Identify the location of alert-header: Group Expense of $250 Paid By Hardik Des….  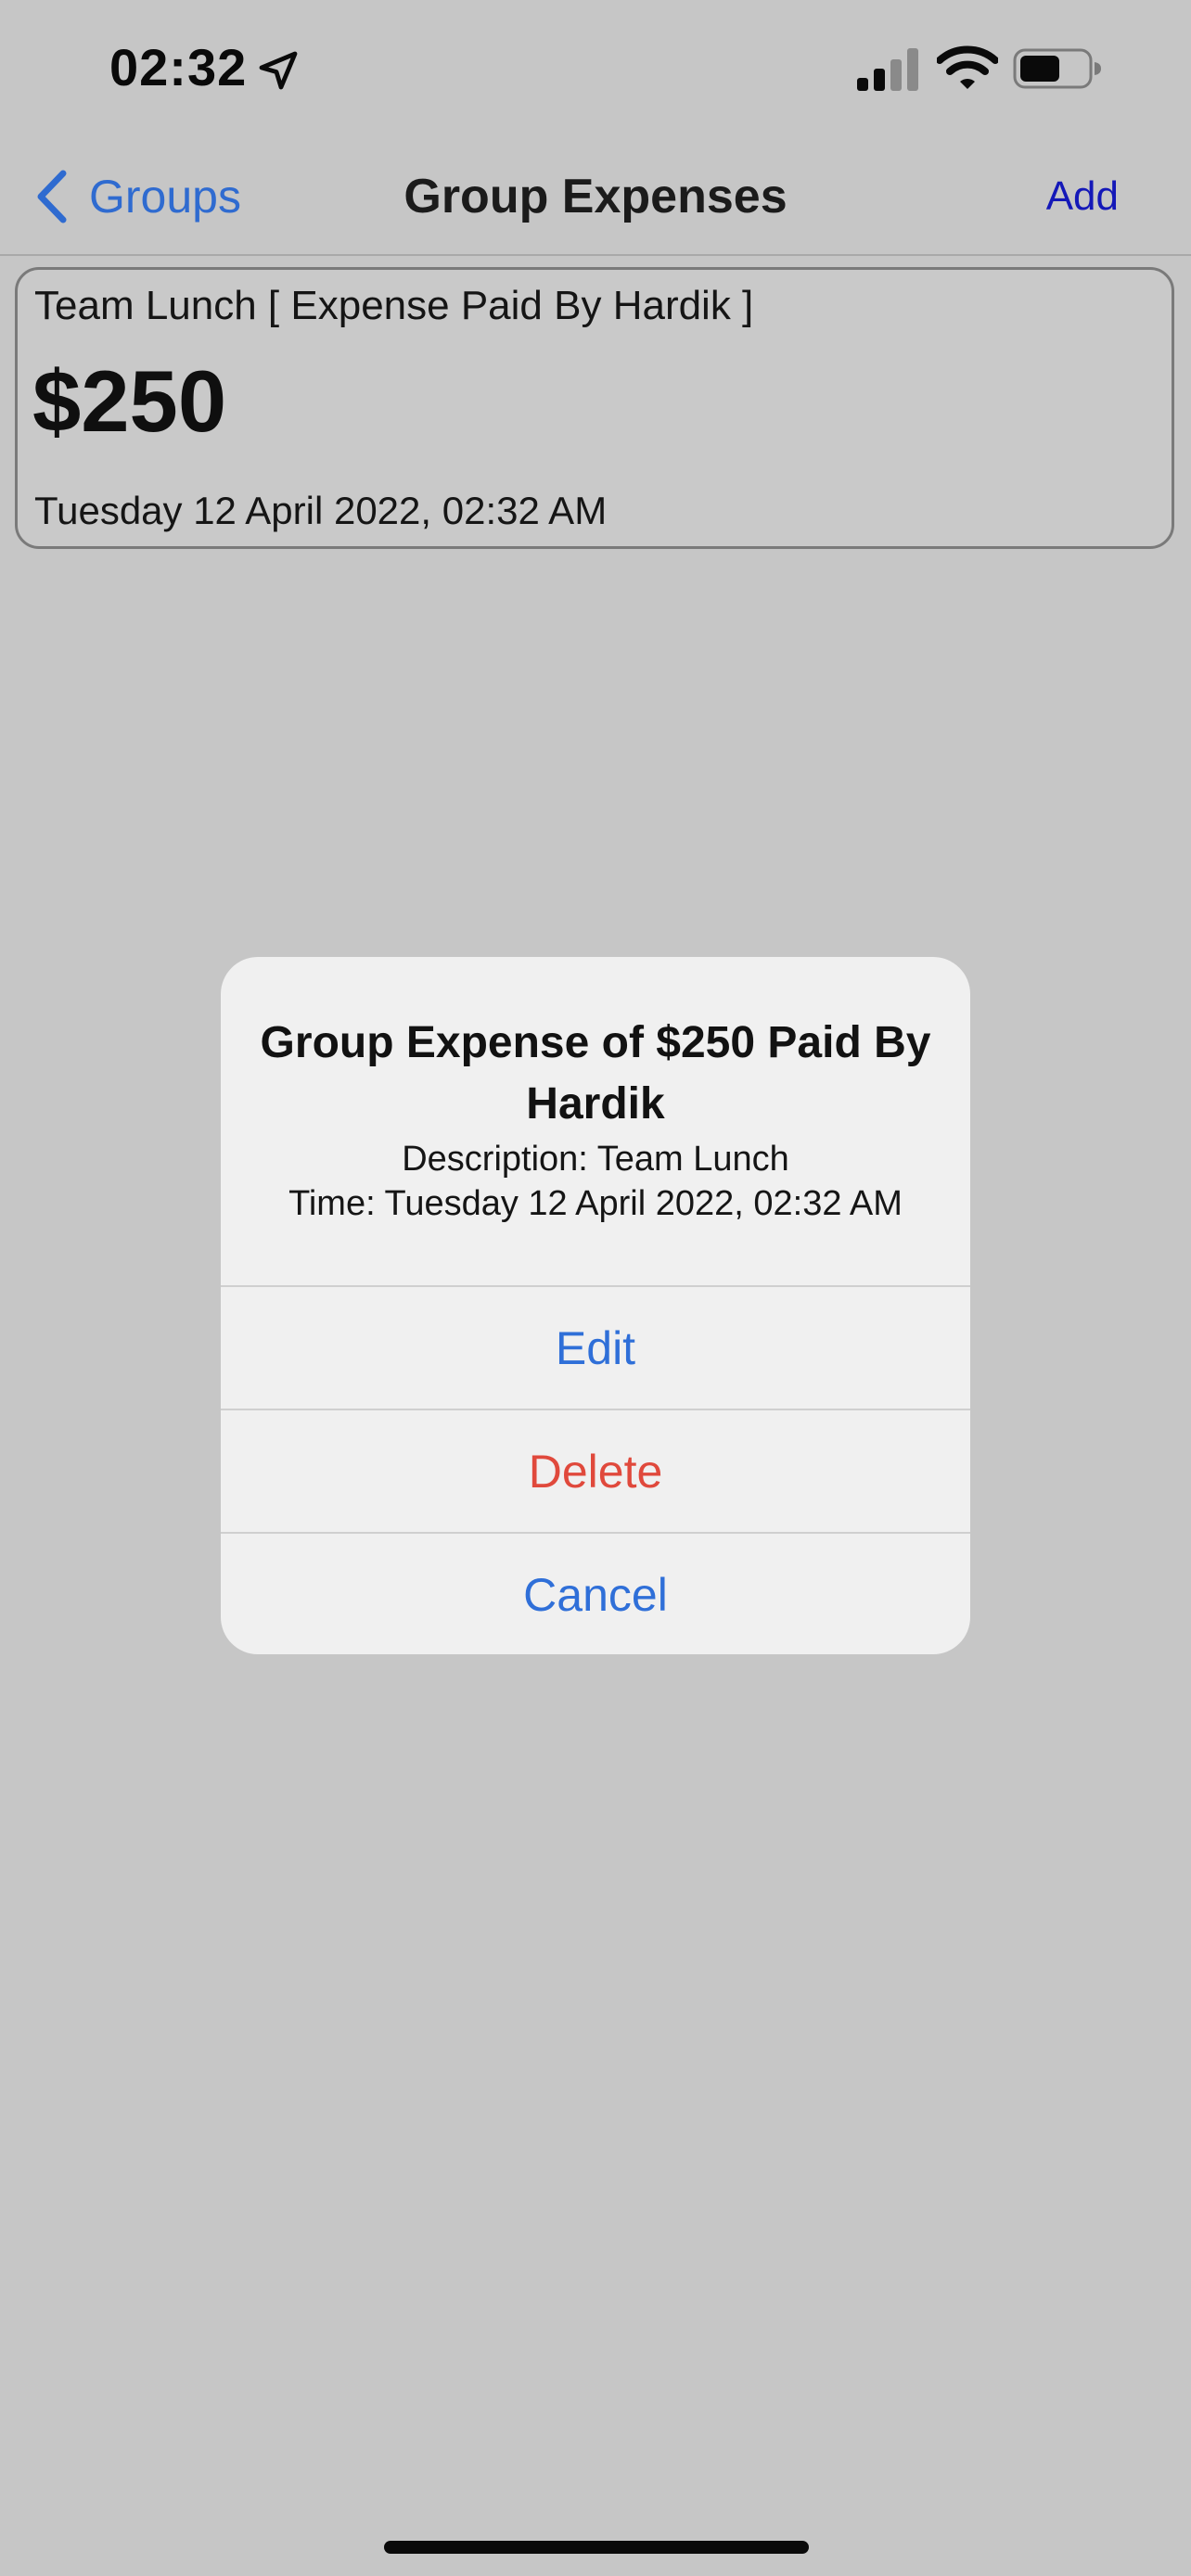
(595, 1121).